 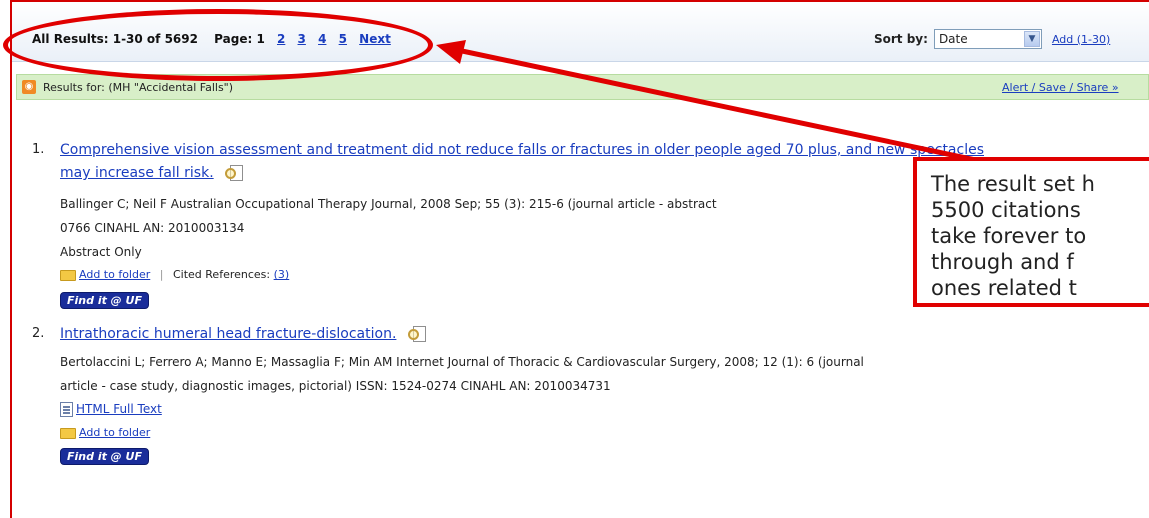 What do you see at coordinates (1002, 262) in the screenshot?
I see `callout-line: through and f` at bounding box center [1002, 262].